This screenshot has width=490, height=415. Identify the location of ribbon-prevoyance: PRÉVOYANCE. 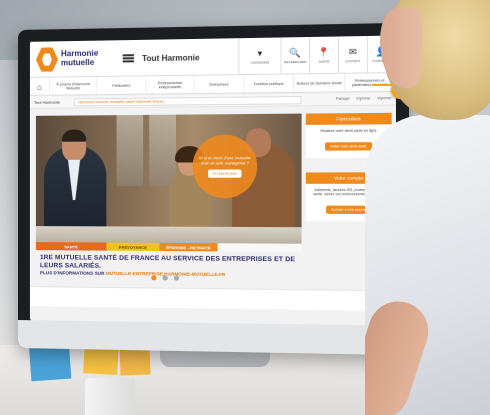
(133, 247).